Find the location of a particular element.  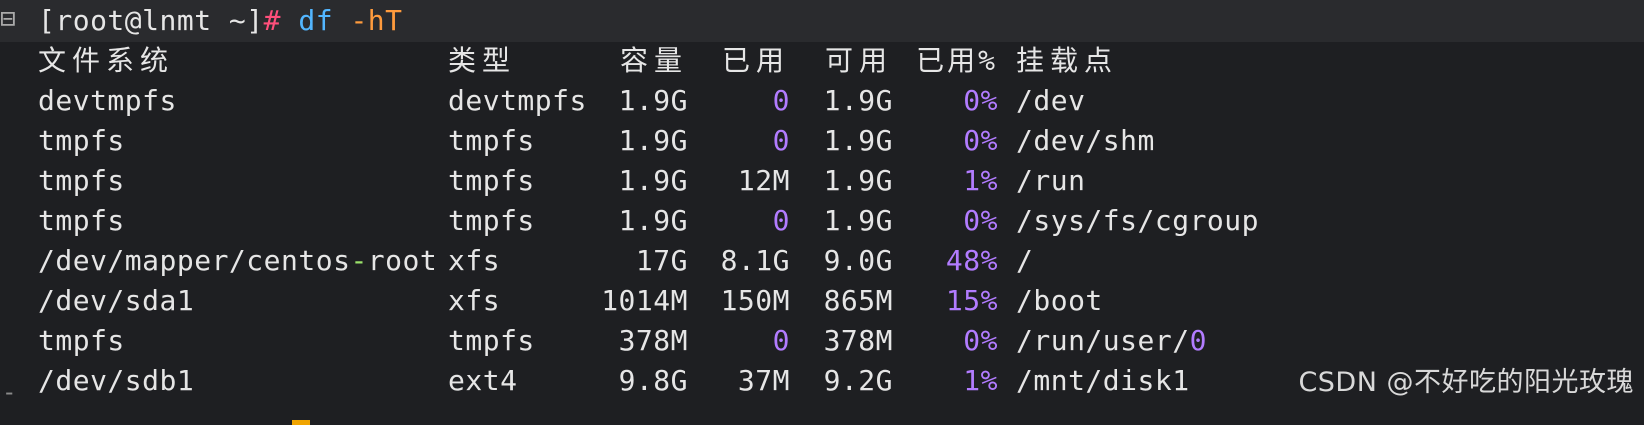

row-avail: 378M is located at coordinates (858, 340).